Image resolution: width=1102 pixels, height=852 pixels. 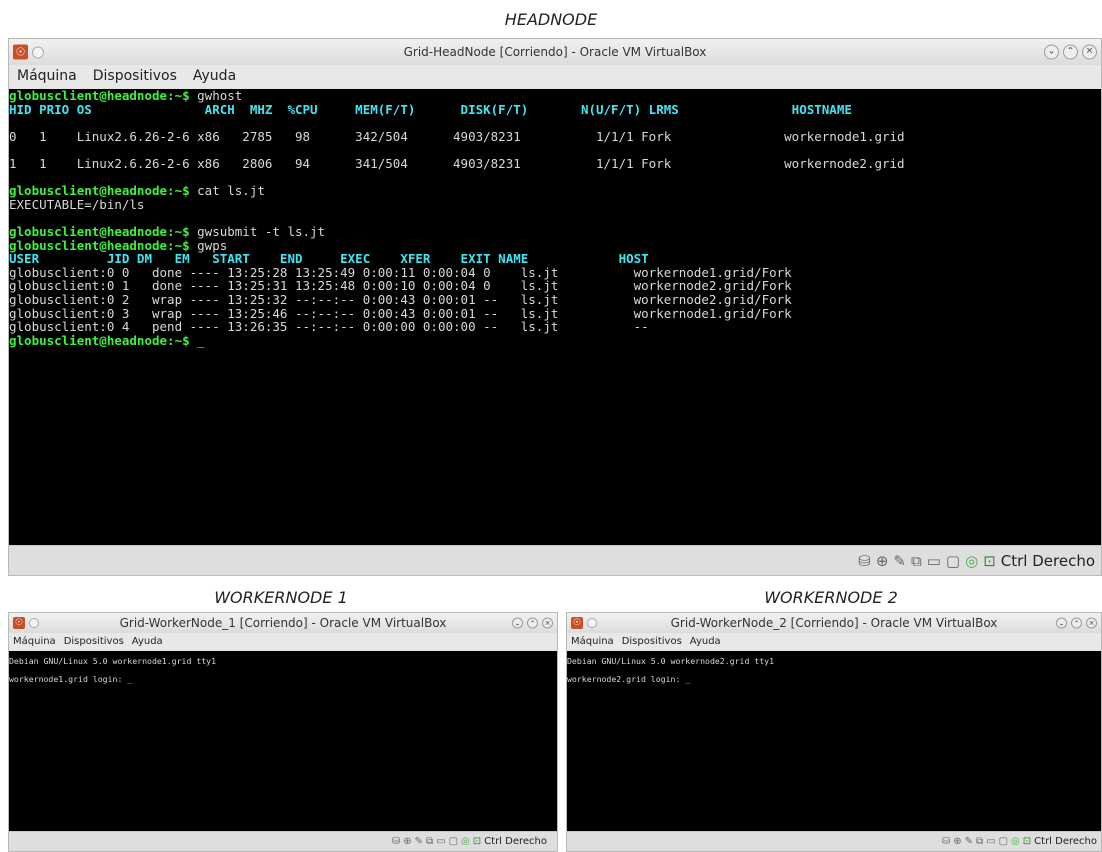 What do you see at coordinates (281, 597) in the screenshot?
I see `caption-worker1: WORKERNODE 1` at bounding box center [281, 597].